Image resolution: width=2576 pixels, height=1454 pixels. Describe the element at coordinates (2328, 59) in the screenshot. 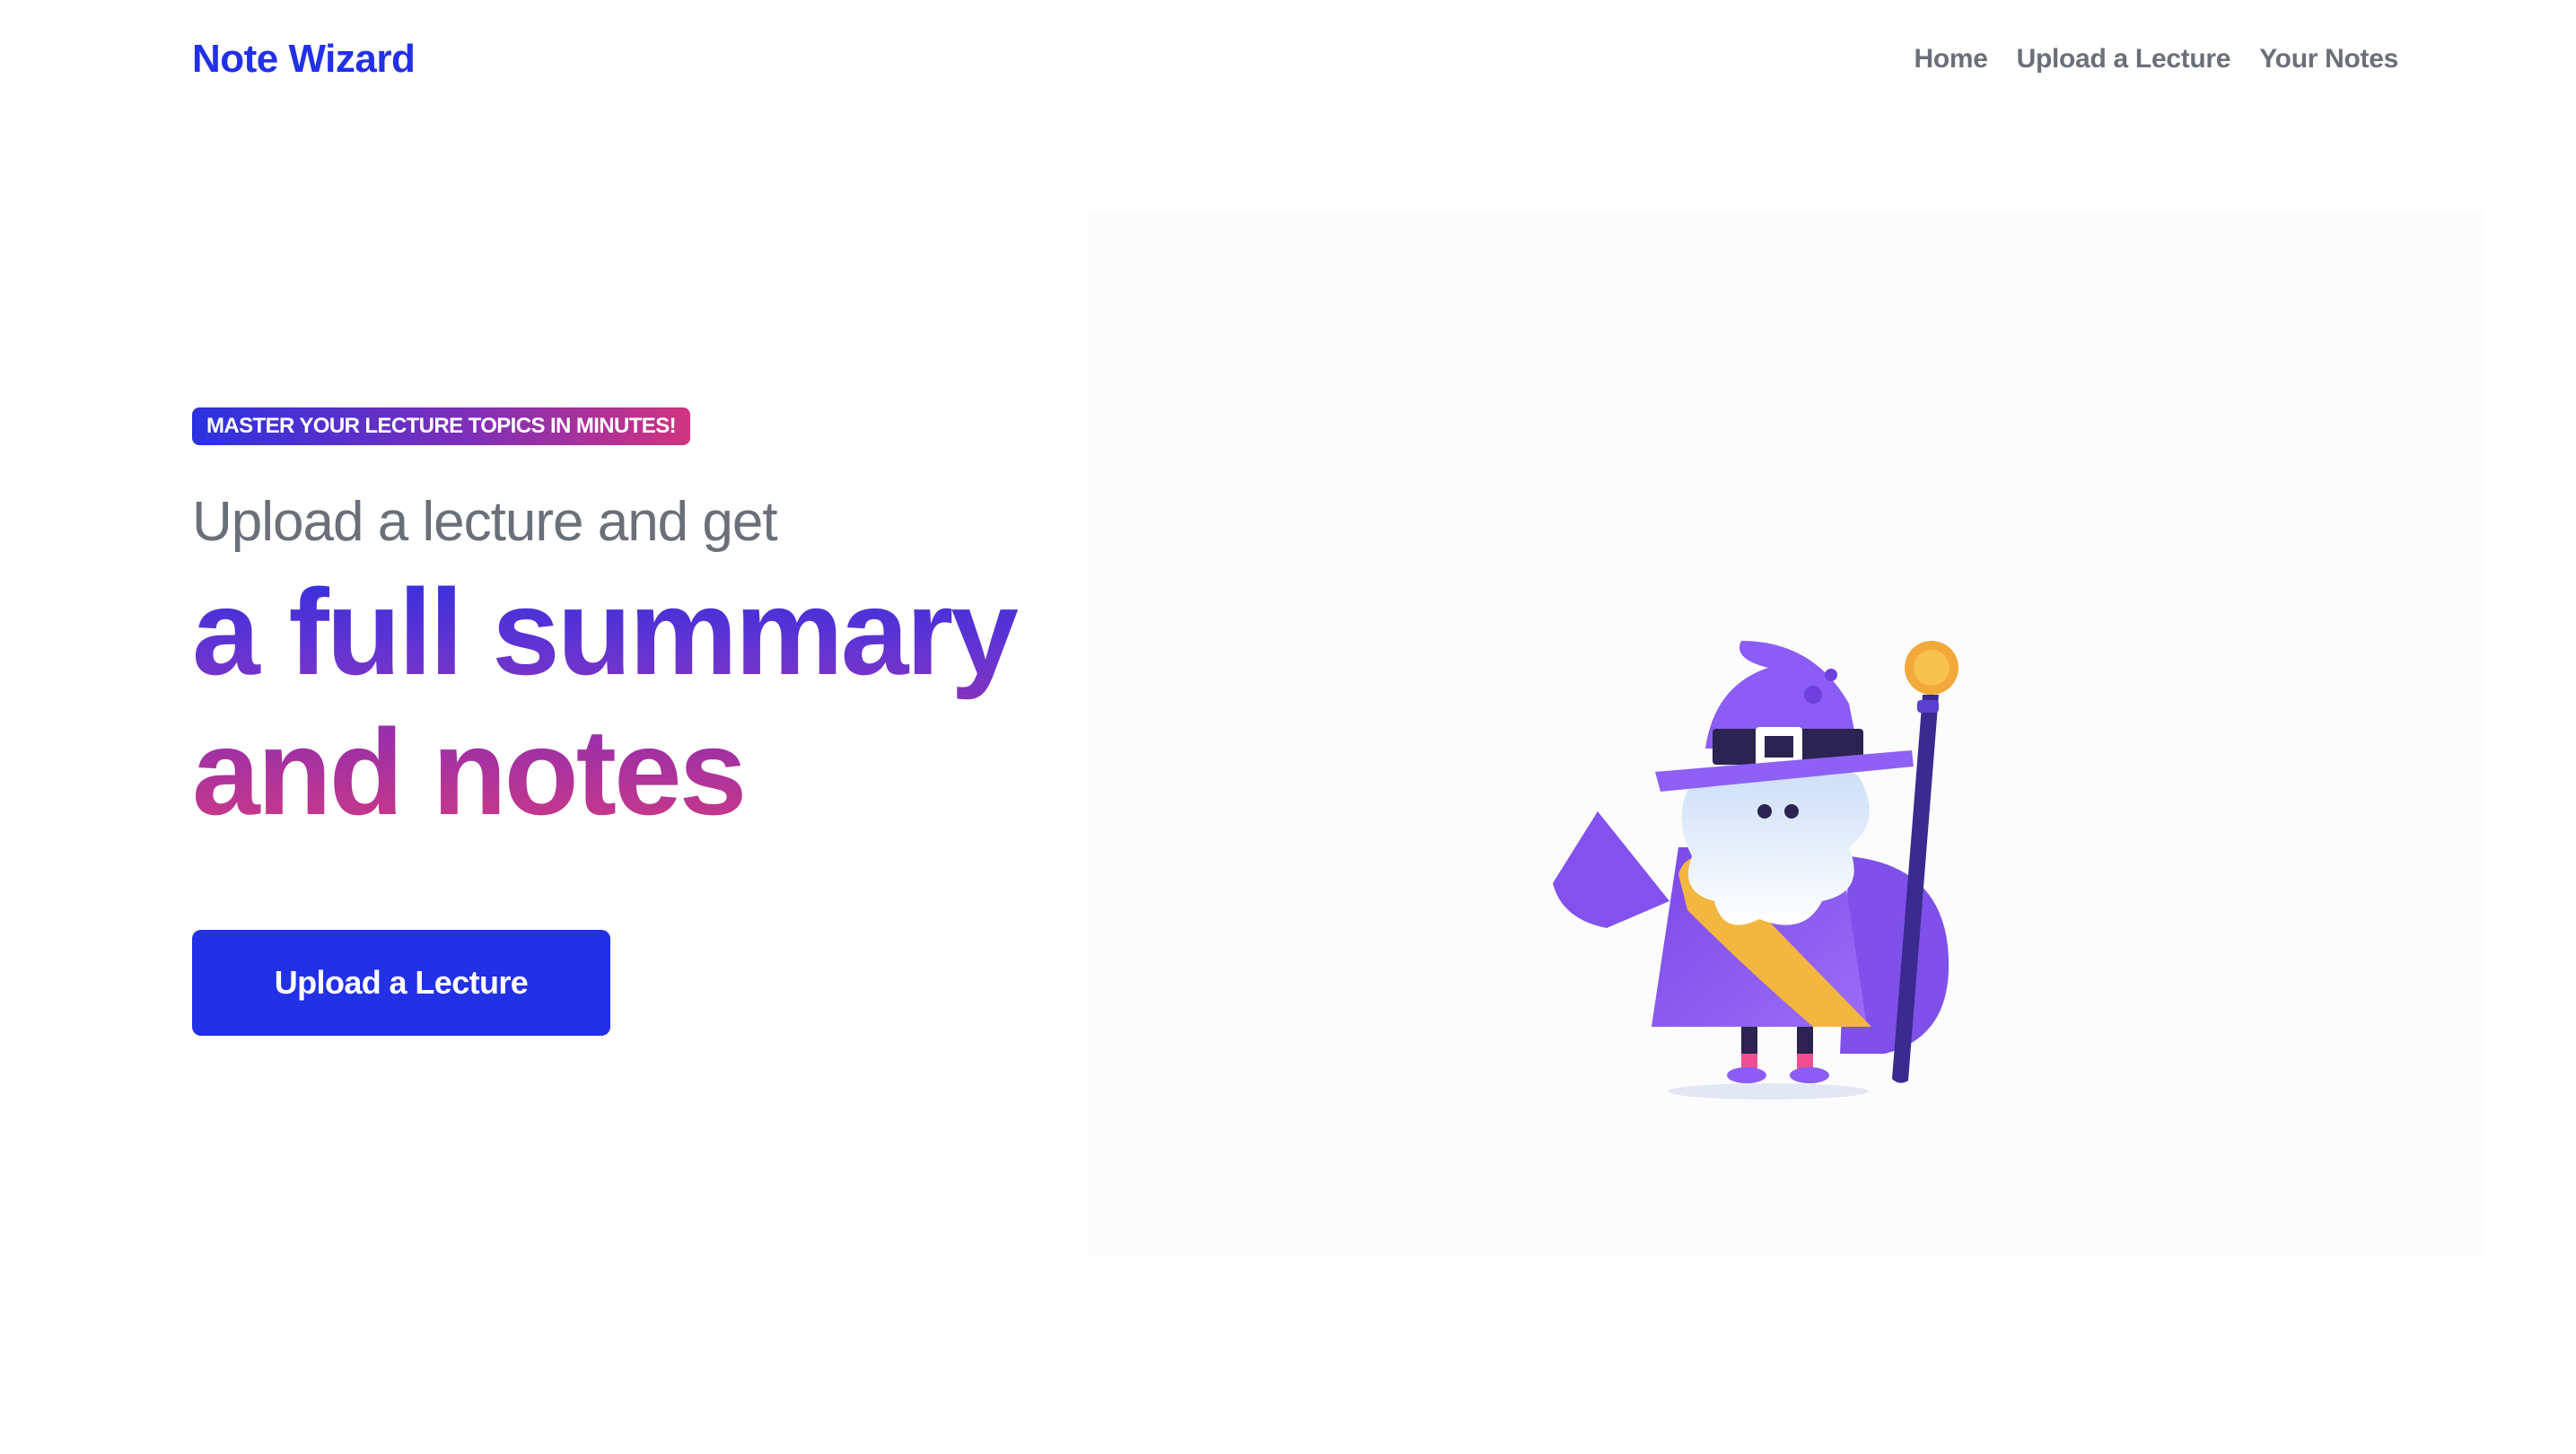

I see `nav-link-your-notes: Your Notes` at that location.